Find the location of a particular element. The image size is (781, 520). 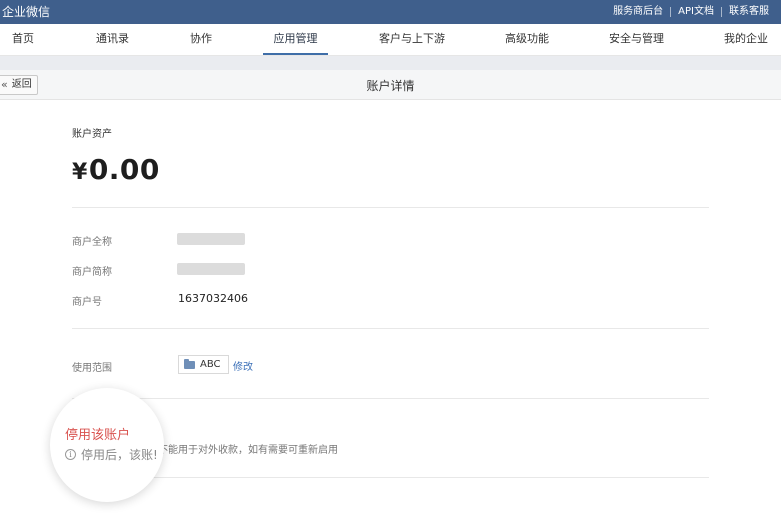

scope-chip: ABC is located at coordinates (203, 364).